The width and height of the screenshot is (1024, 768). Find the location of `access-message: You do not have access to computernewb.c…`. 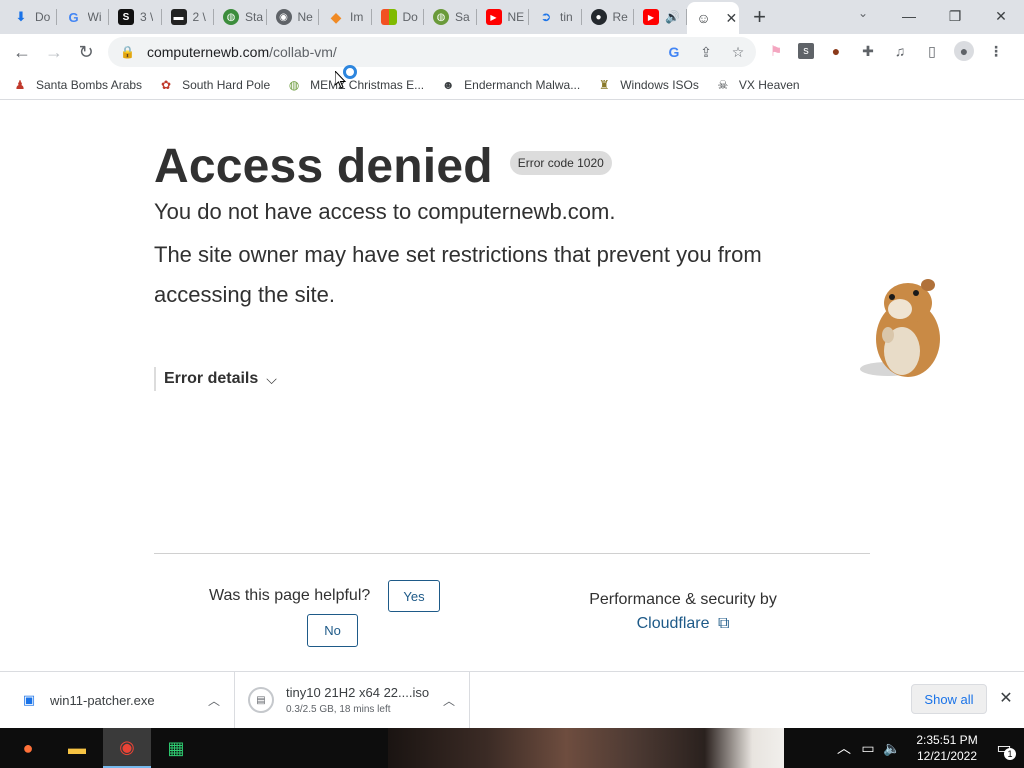

access-message: You do not have access to computernewb.c… is located at coordinates (385, 211).